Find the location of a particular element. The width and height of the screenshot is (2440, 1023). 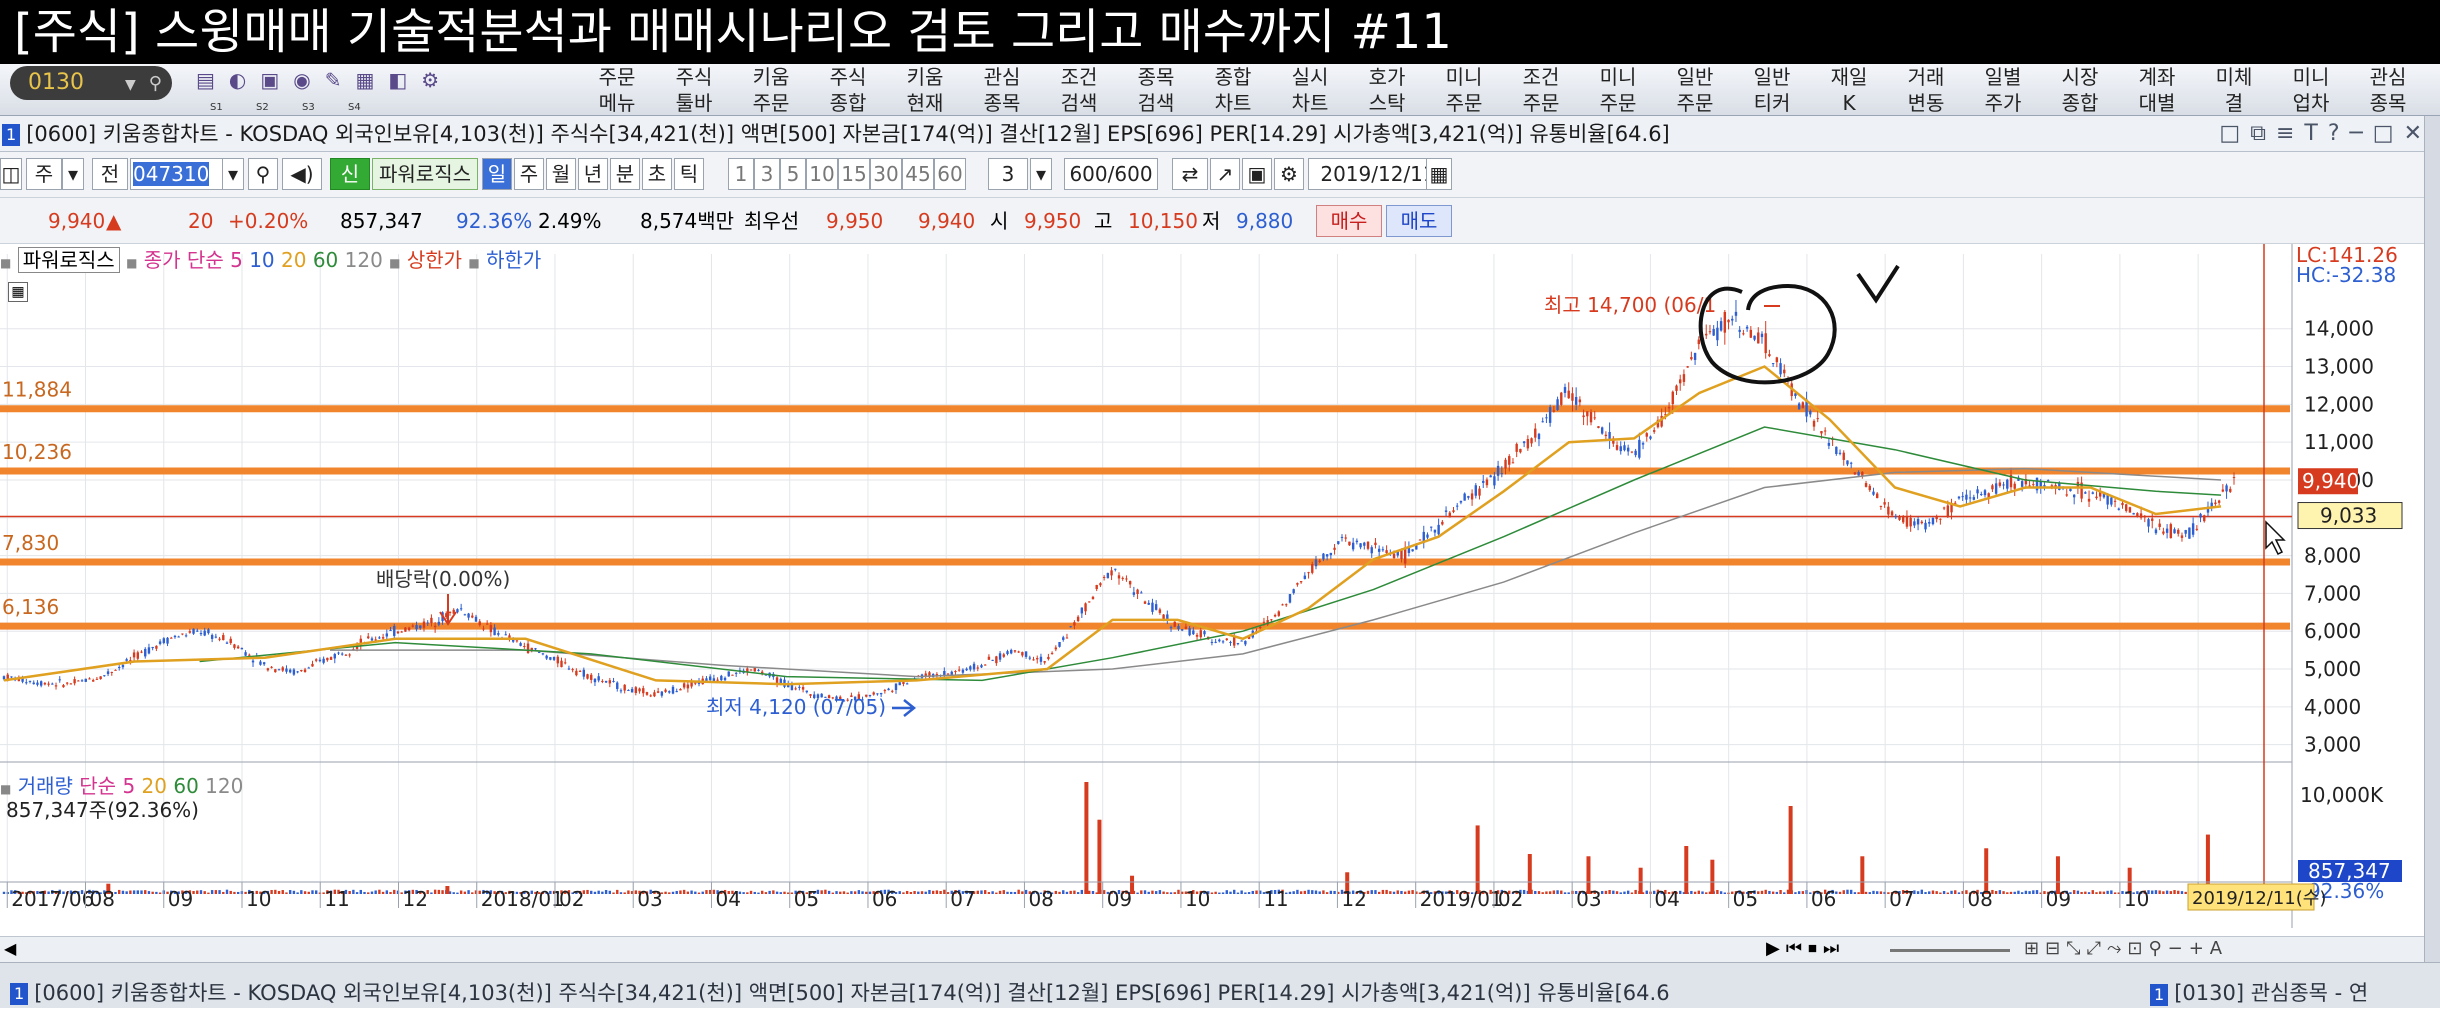

interval-button: 30 is located at coordinates (886, 174).